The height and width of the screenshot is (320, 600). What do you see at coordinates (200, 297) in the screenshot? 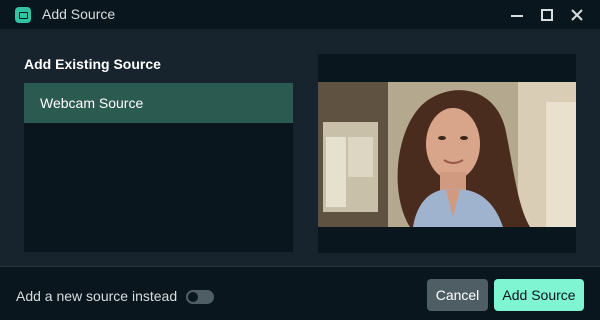
I see `new-source-toggle` at bounding box center [200, 297].